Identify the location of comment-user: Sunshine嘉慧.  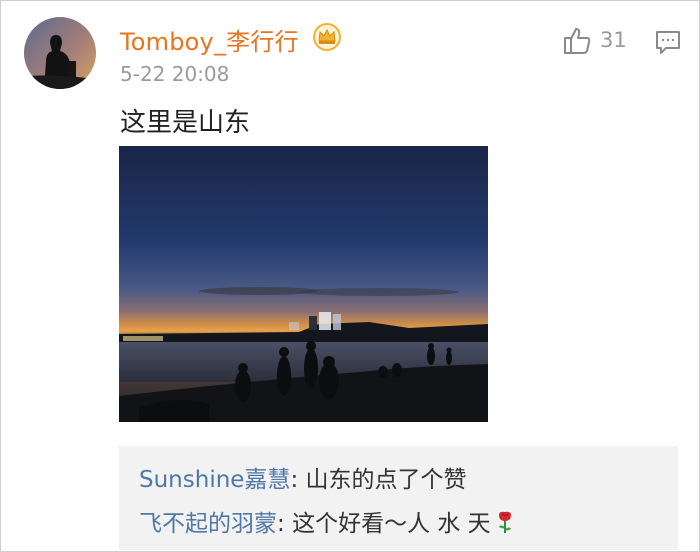
(214, 480).